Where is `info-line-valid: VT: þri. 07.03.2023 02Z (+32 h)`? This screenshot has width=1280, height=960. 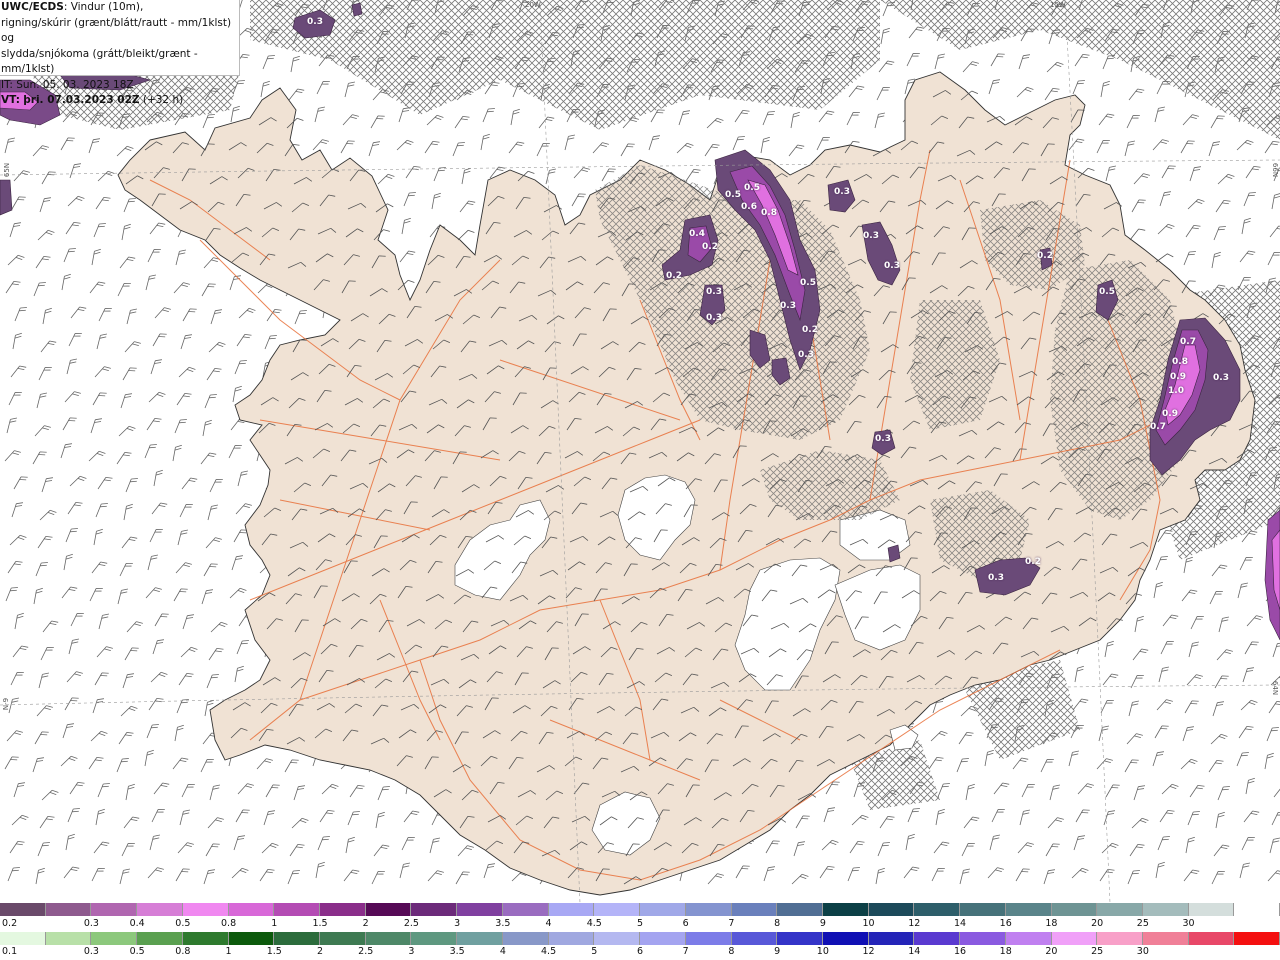
info-line-valid: VT: þri. 07.03.2023 02Z (+32 h) is located at coordinates (120, 101).